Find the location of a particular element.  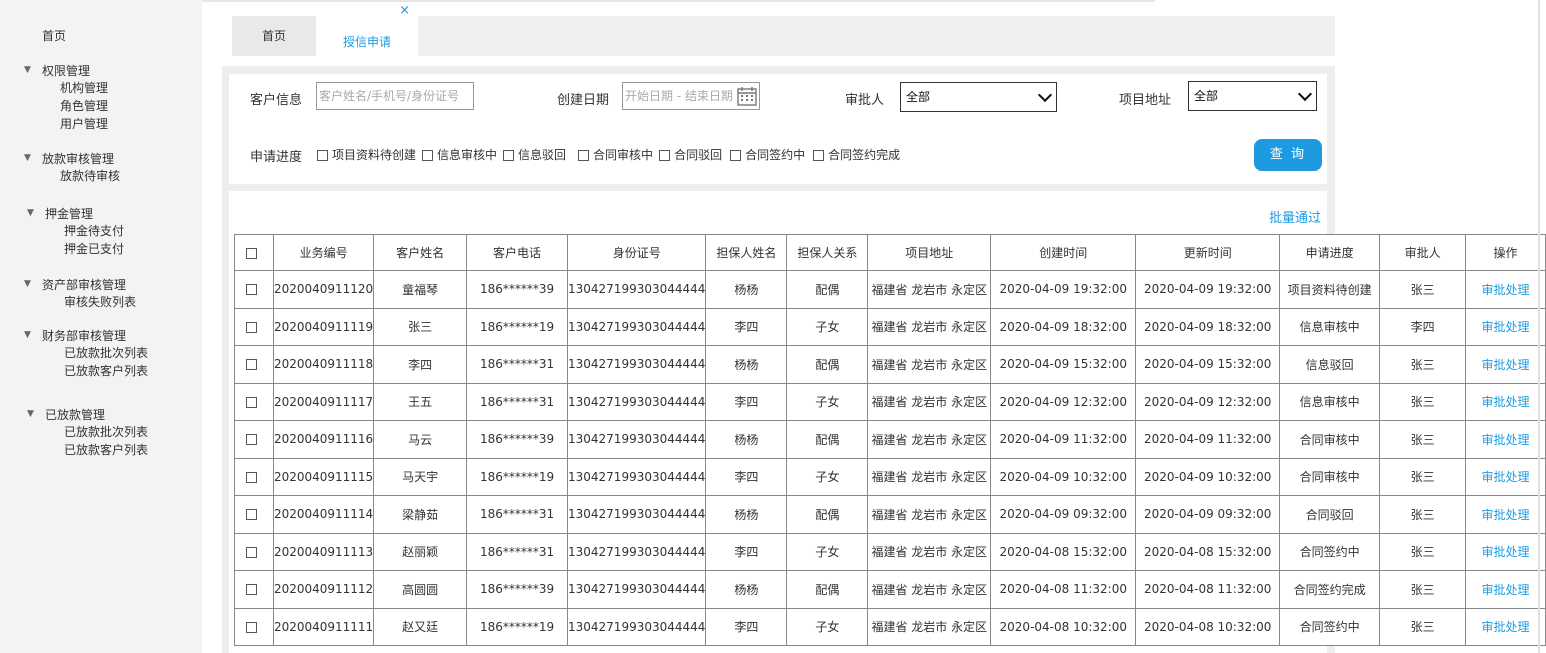

sidebar-group-loaned: ▼ 已放款管理 已放款批次列表 已放款客户列表 is located at coordinates (87, 432).